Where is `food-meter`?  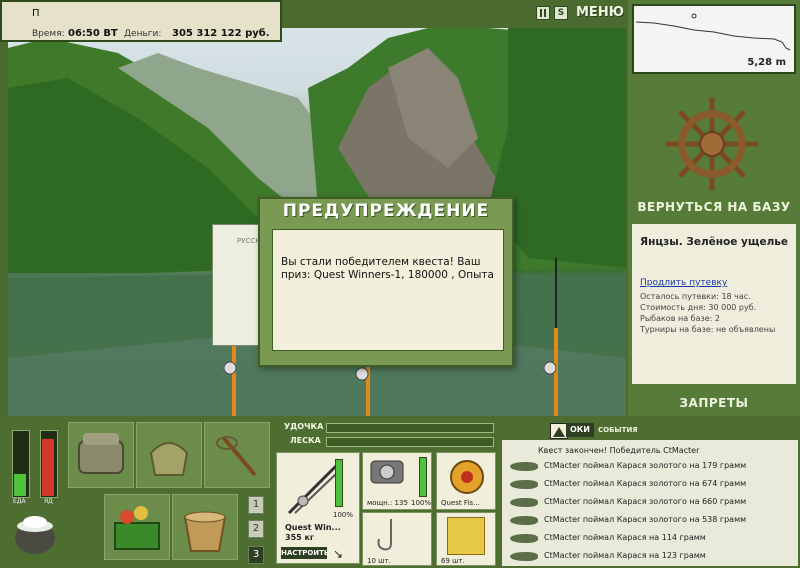
food-meter is located at coordinates (21, 464).